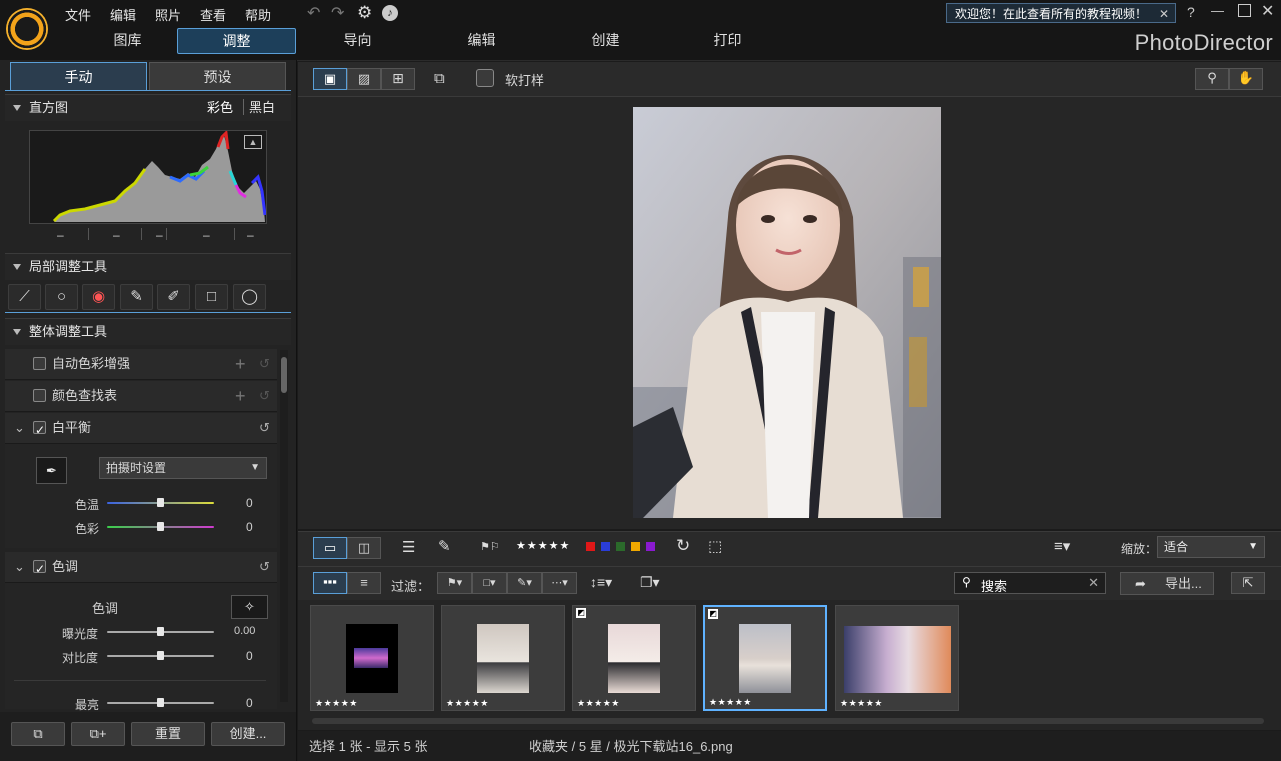 This screenshot has width=1281, height=761. What do you see at coordinates (605, 40) in the screenshot?
I see `tab-create: 创建` at bounding box center [605, 40].